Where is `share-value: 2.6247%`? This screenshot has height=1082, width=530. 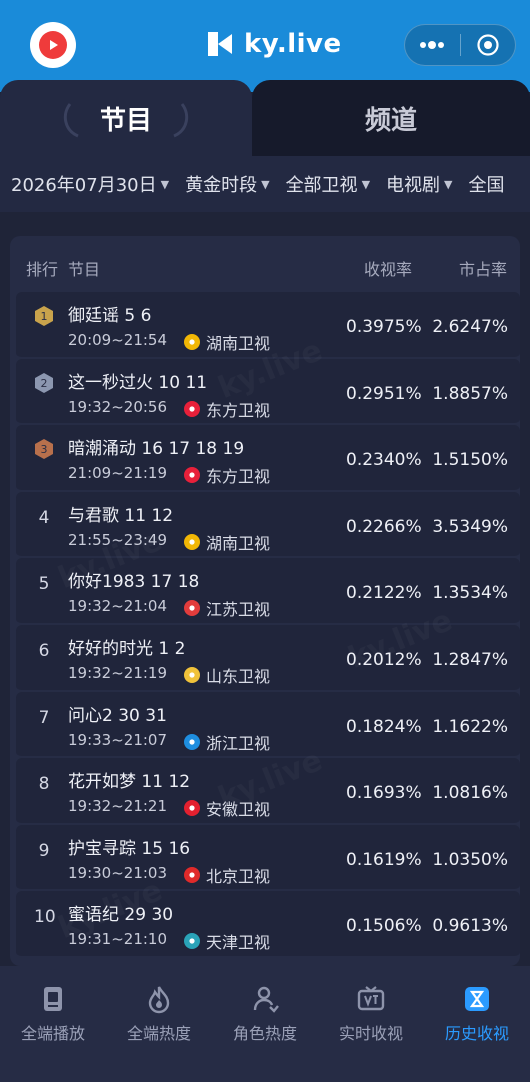
share-value: 2.6247% is located at coordinates (470, 327).